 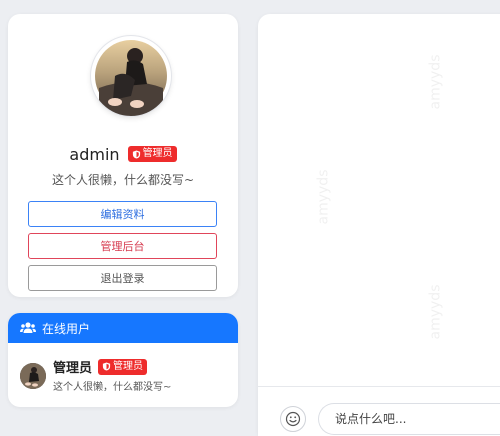 I want to click on online-users-header: 在线用户, so click(x=123, y=328).